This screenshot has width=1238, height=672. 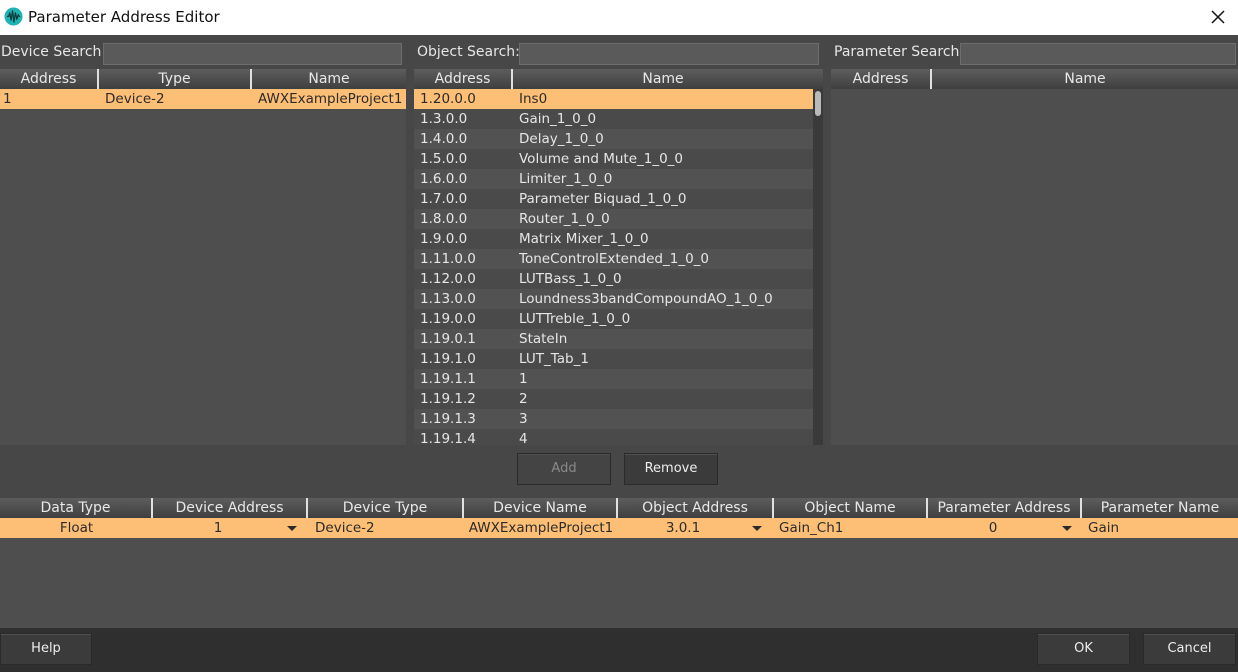 I want to click on window-title: Parameter Address Editor, so click(x=124, y=17).